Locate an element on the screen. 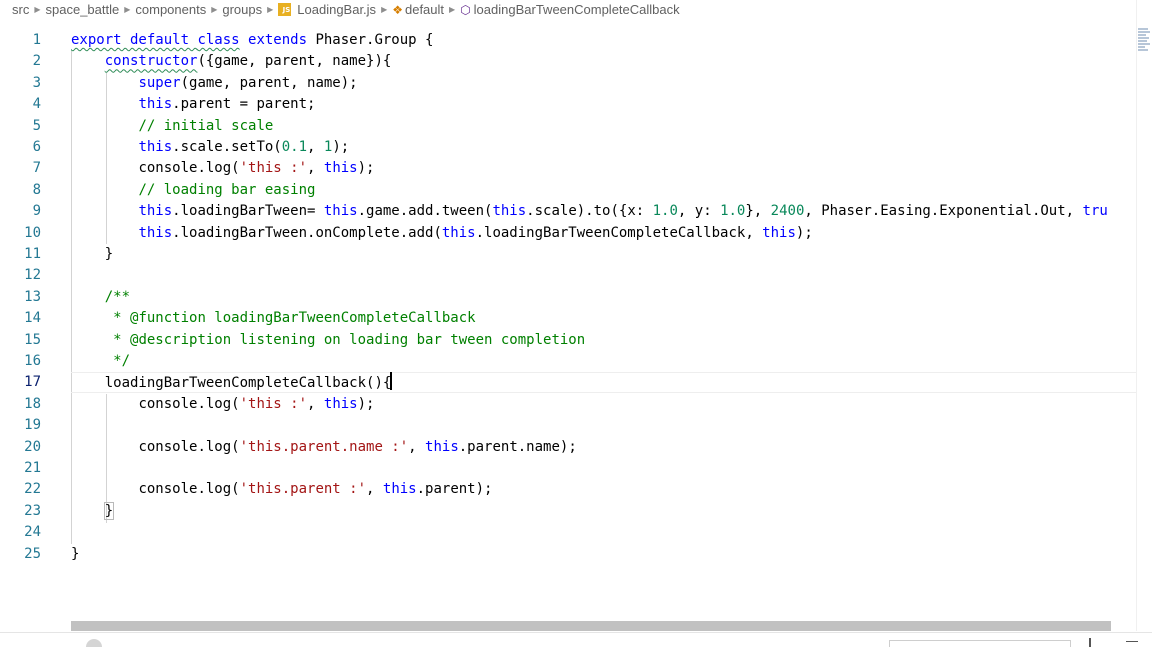  code-line: 21 is located at coordinates (568, 468).